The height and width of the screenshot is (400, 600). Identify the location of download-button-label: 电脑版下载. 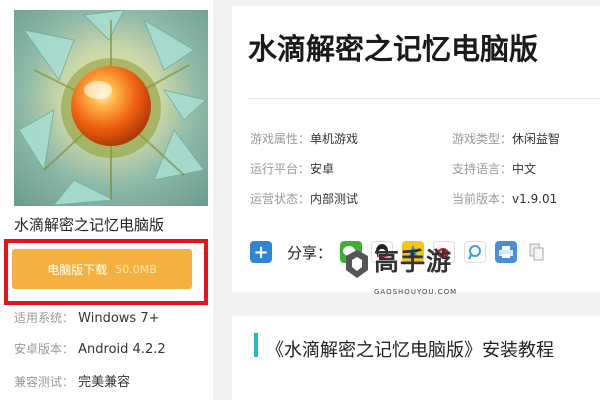
(77, 269).